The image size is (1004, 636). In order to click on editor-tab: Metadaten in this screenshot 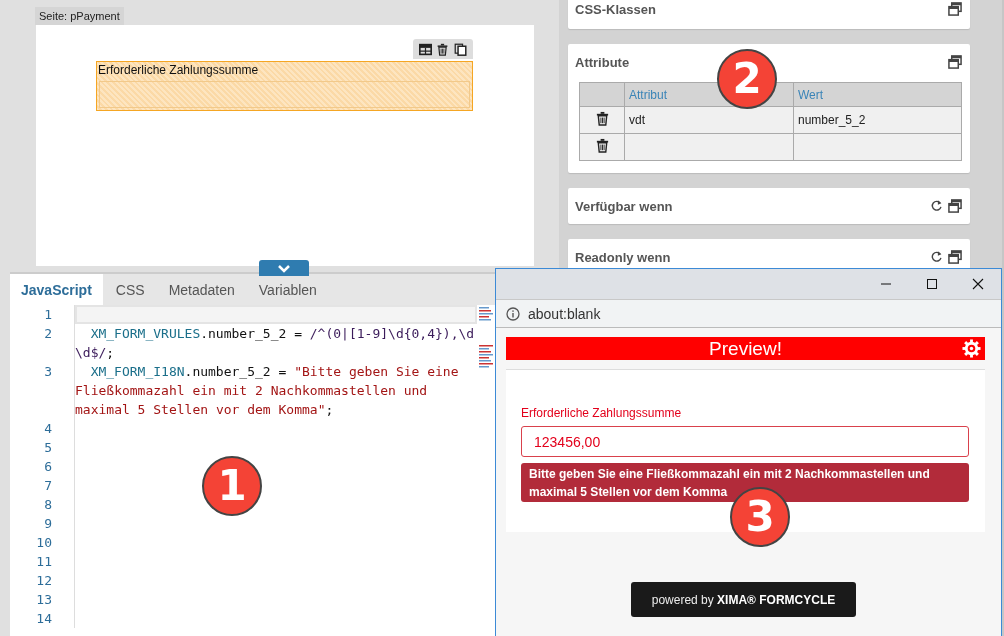, I will do `click(201, 289)`.